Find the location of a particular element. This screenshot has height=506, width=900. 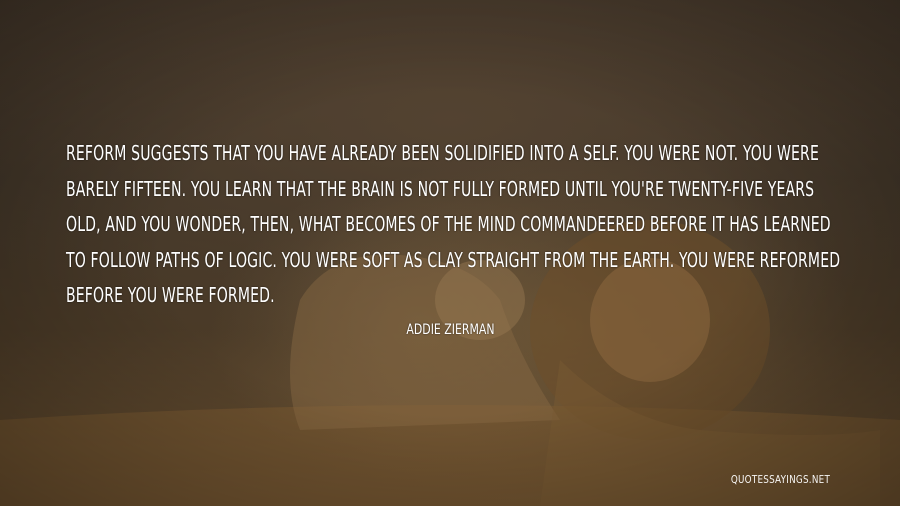

author-name: Addie Zierman is located at coordinates (450, 330).